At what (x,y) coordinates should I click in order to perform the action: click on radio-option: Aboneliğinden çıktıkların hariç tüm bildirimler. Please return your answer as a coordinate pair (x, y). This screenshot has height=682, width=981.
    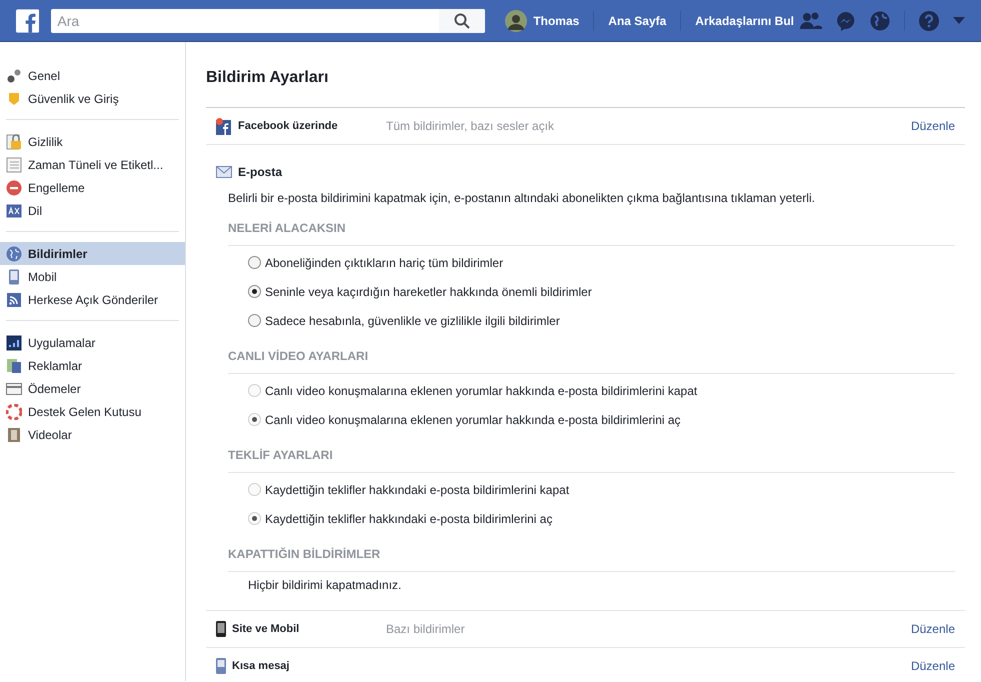
    Looking at the image, I should click on (601, 262).